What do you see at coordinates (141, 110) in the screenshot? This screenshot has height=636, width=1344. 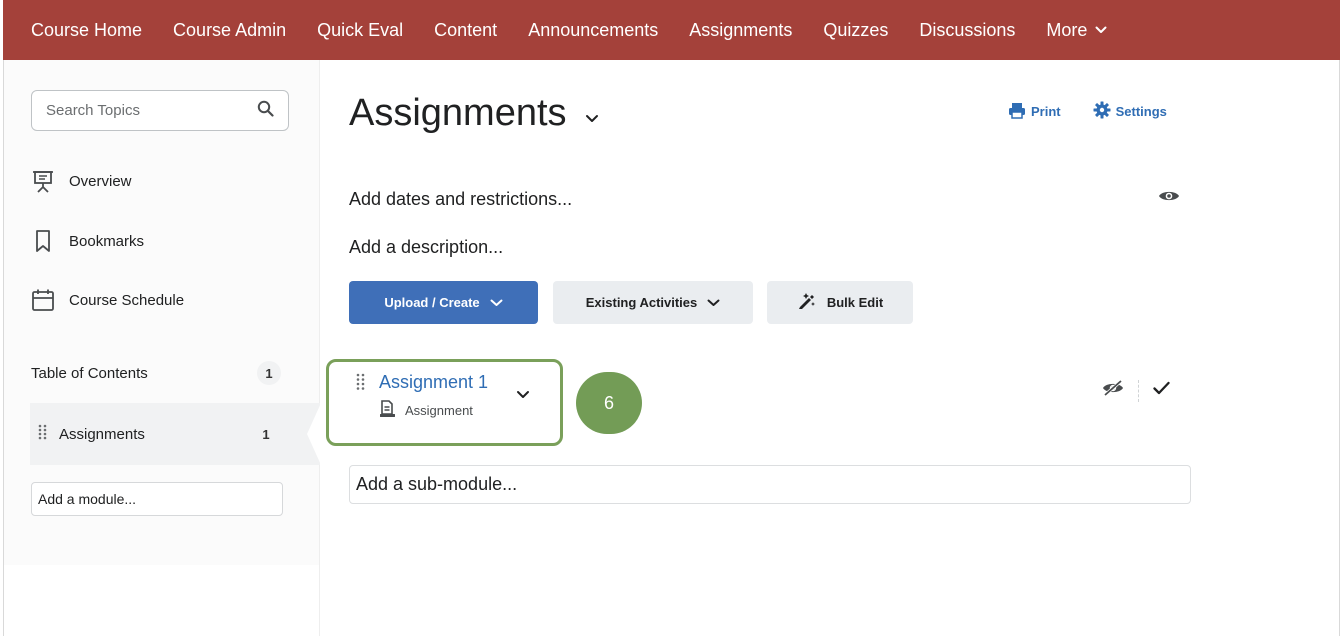 I see `search-topics-input` at bounding box center [141, 110].